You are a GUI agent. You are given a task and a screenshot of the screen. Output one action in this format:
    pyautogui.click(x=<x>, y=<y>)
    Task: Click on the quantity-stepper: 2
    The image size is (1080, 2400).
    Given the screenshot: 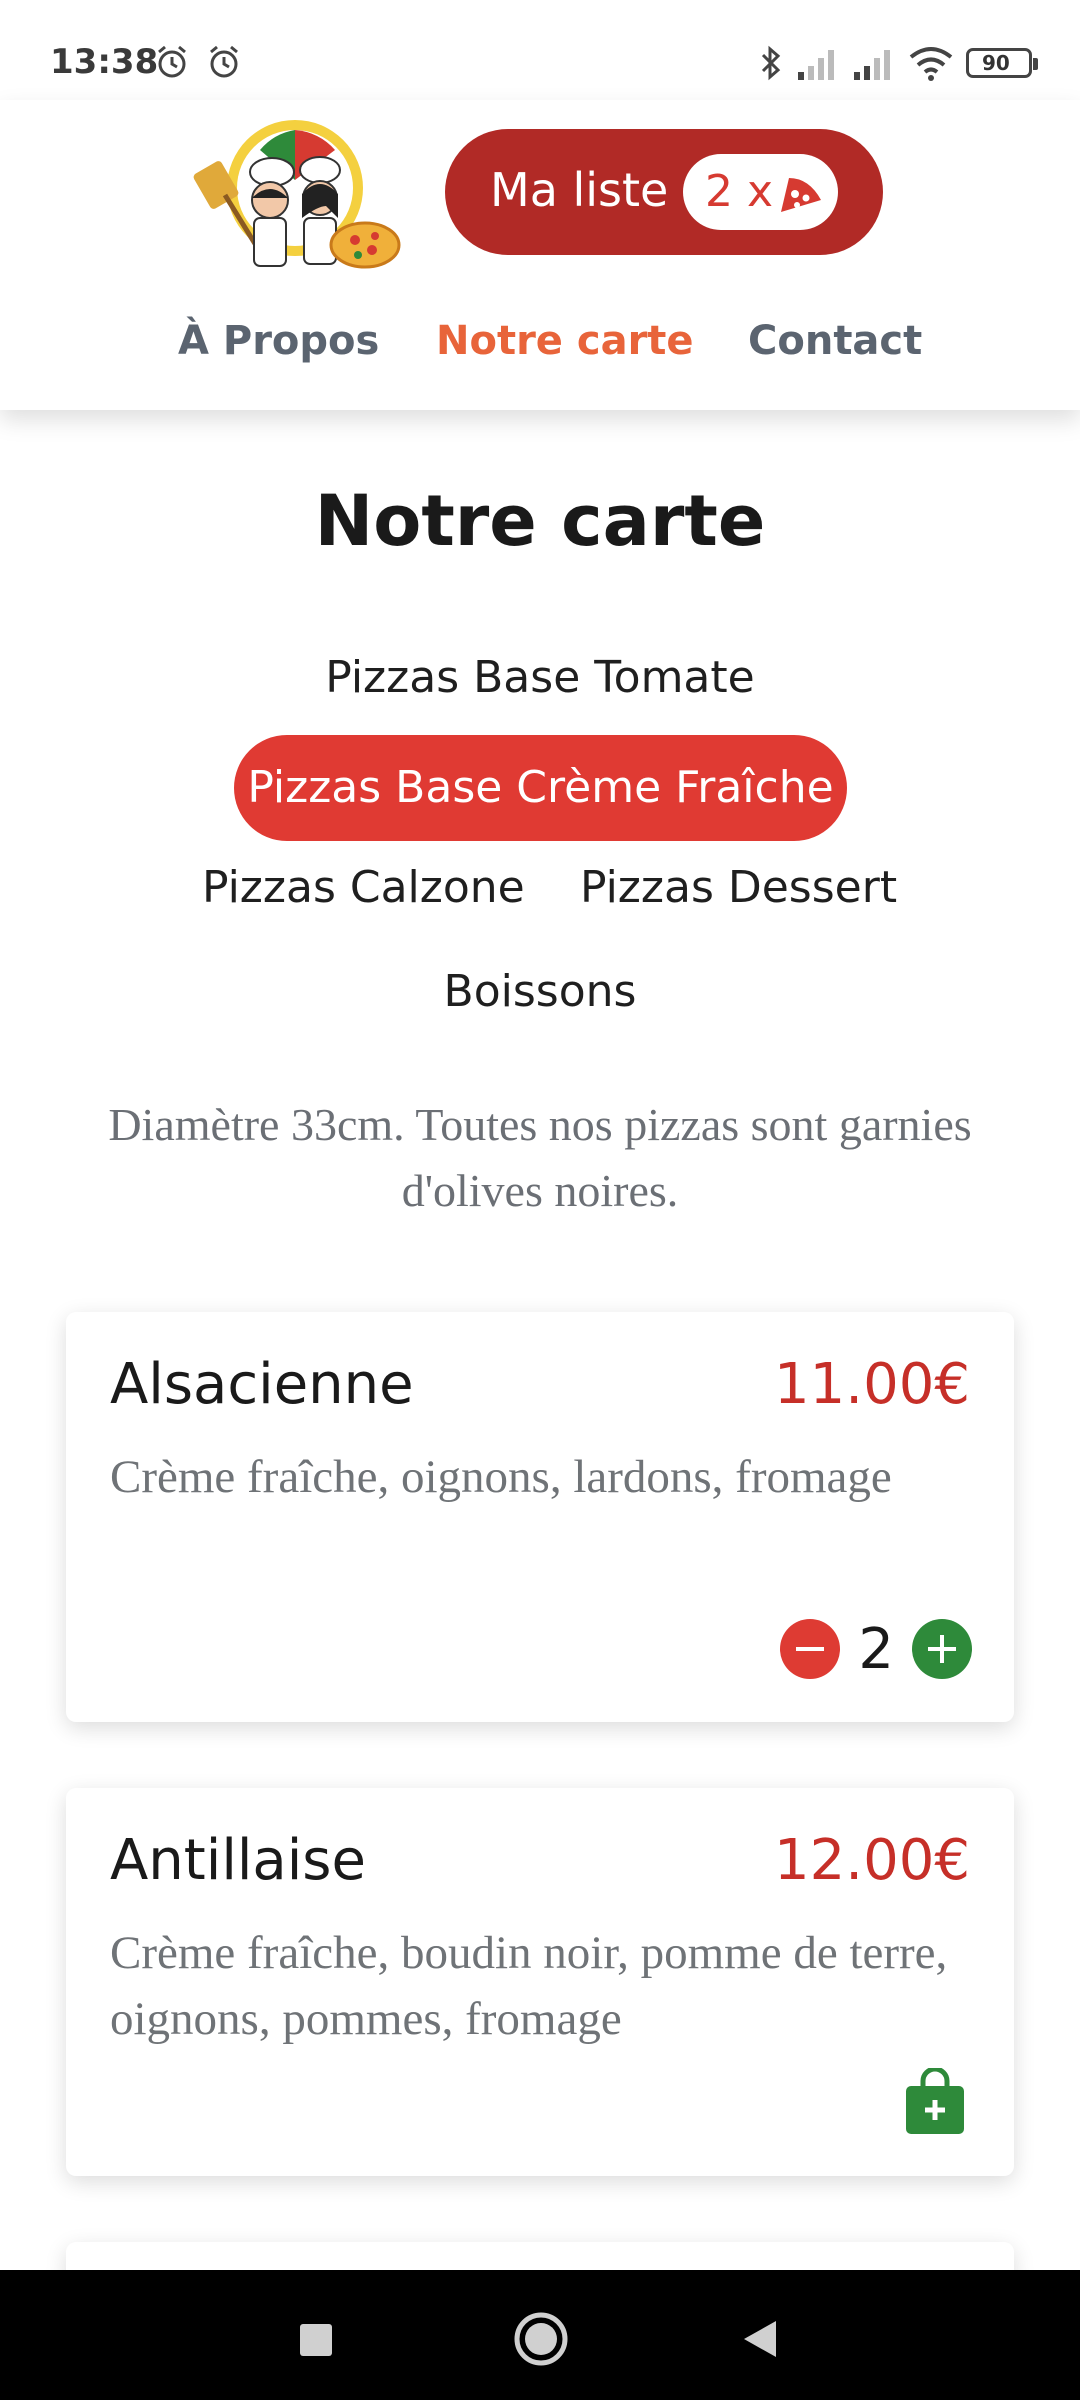 What is the action you would take?
    pyautogui.click(x=876, y=1649)
    